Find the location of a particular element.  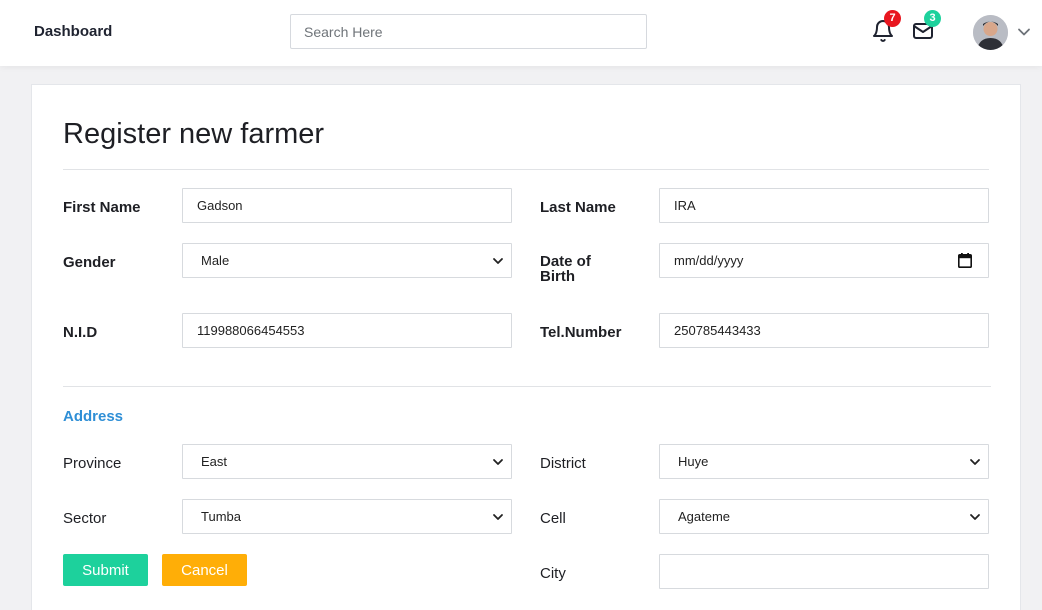

date-of-birth-input: mm/dd/yyyy is located at coordinates (824, 260).